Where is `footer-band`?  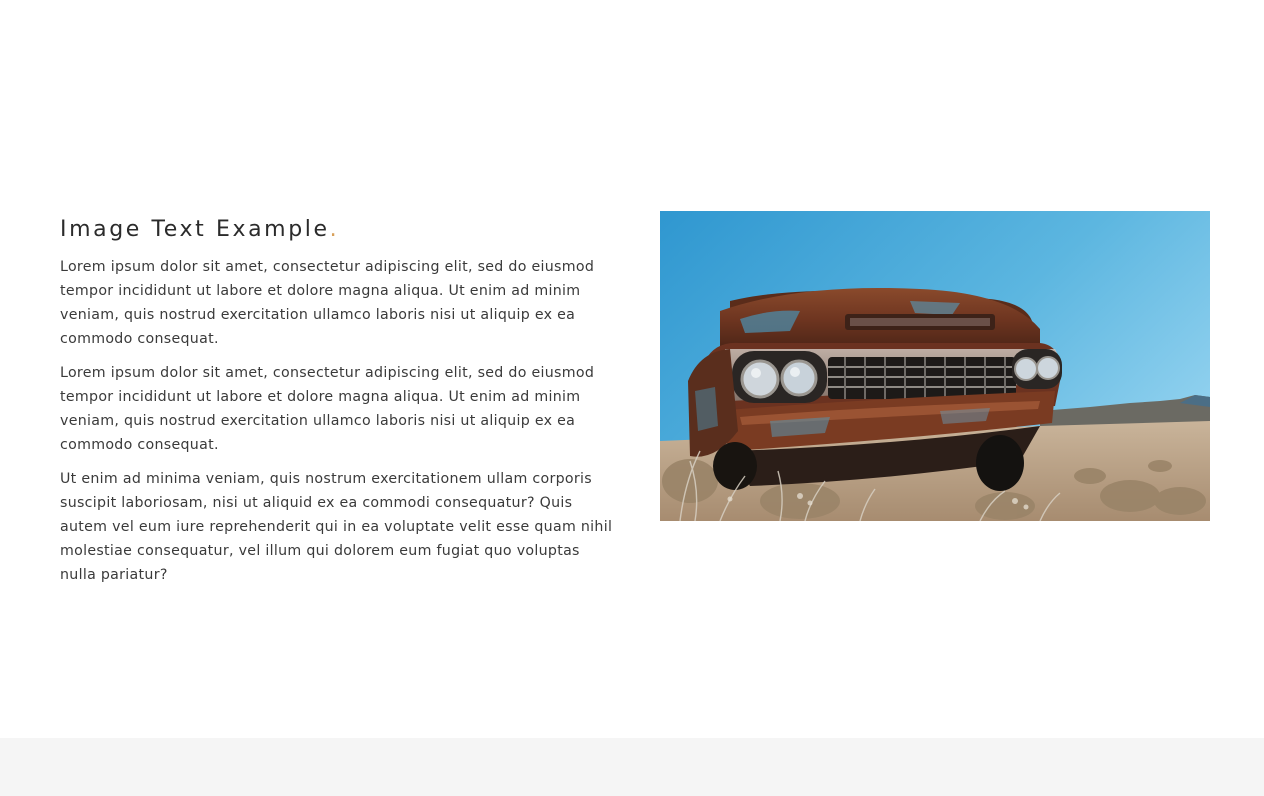 footer-band is located at coordinates (632, 767).